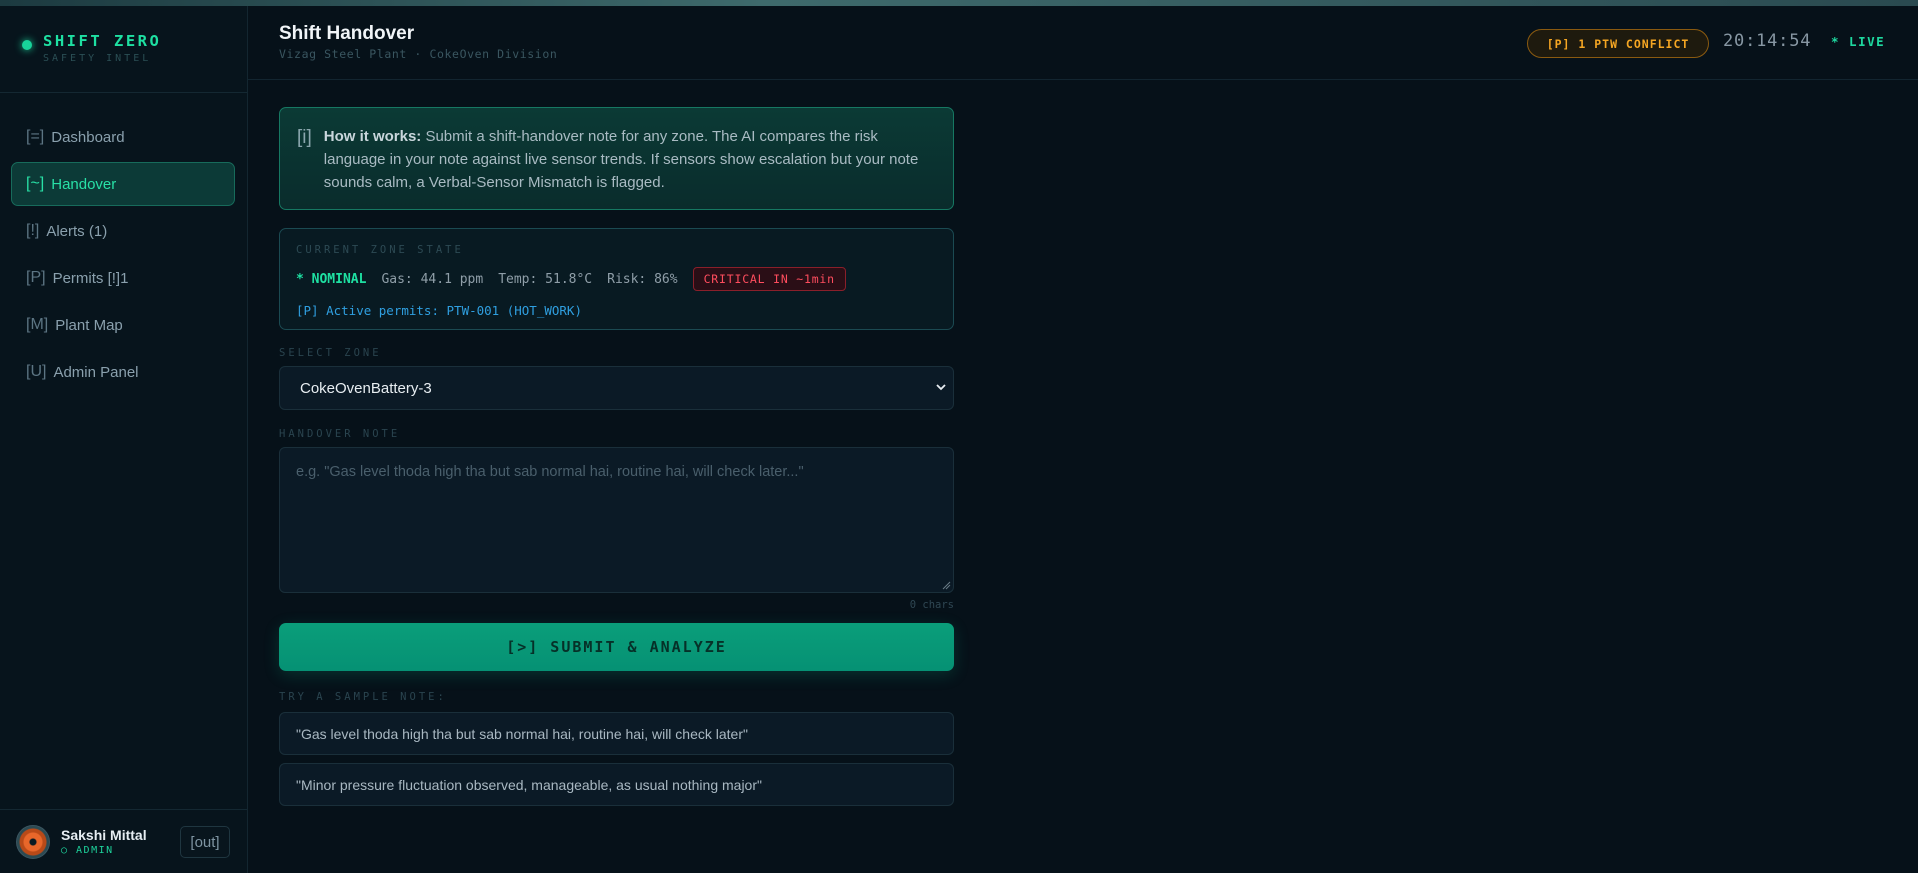 This screenshot has width=1918, height=873. Describe the element at coordinates (372, 136) in the screenshot. I see `info-heading: How it works:` at that location.